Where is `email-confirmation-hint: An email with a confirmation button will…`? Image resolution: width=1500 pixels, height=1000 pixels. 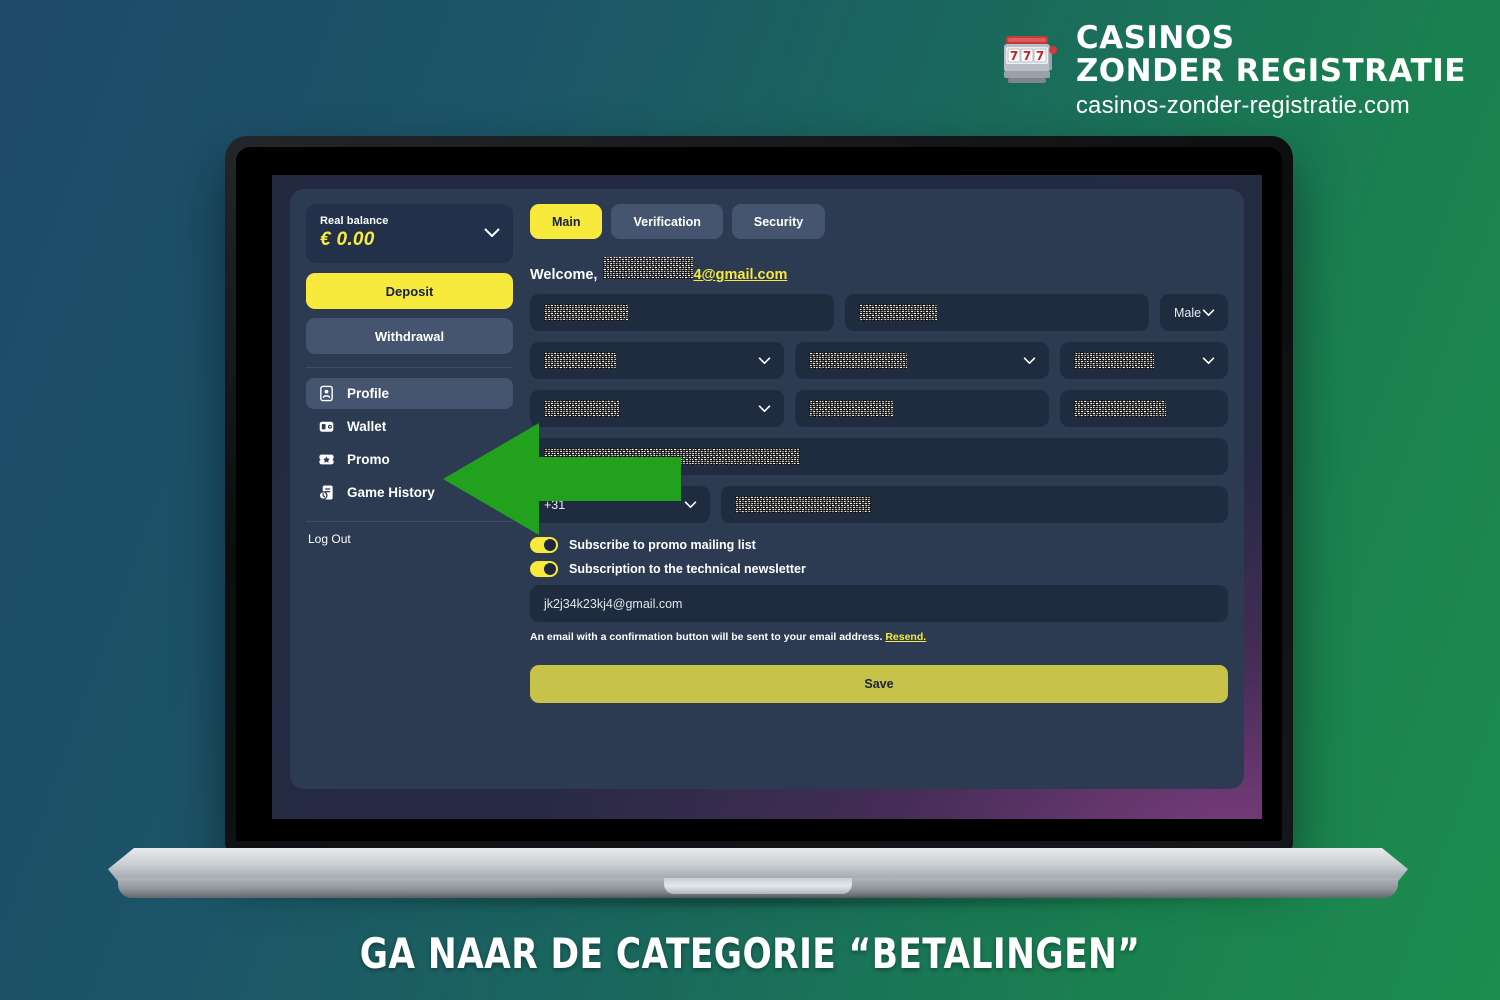
email-confirmation-hint: An email with a confirmation button will… is located at coordinates (879, 637).